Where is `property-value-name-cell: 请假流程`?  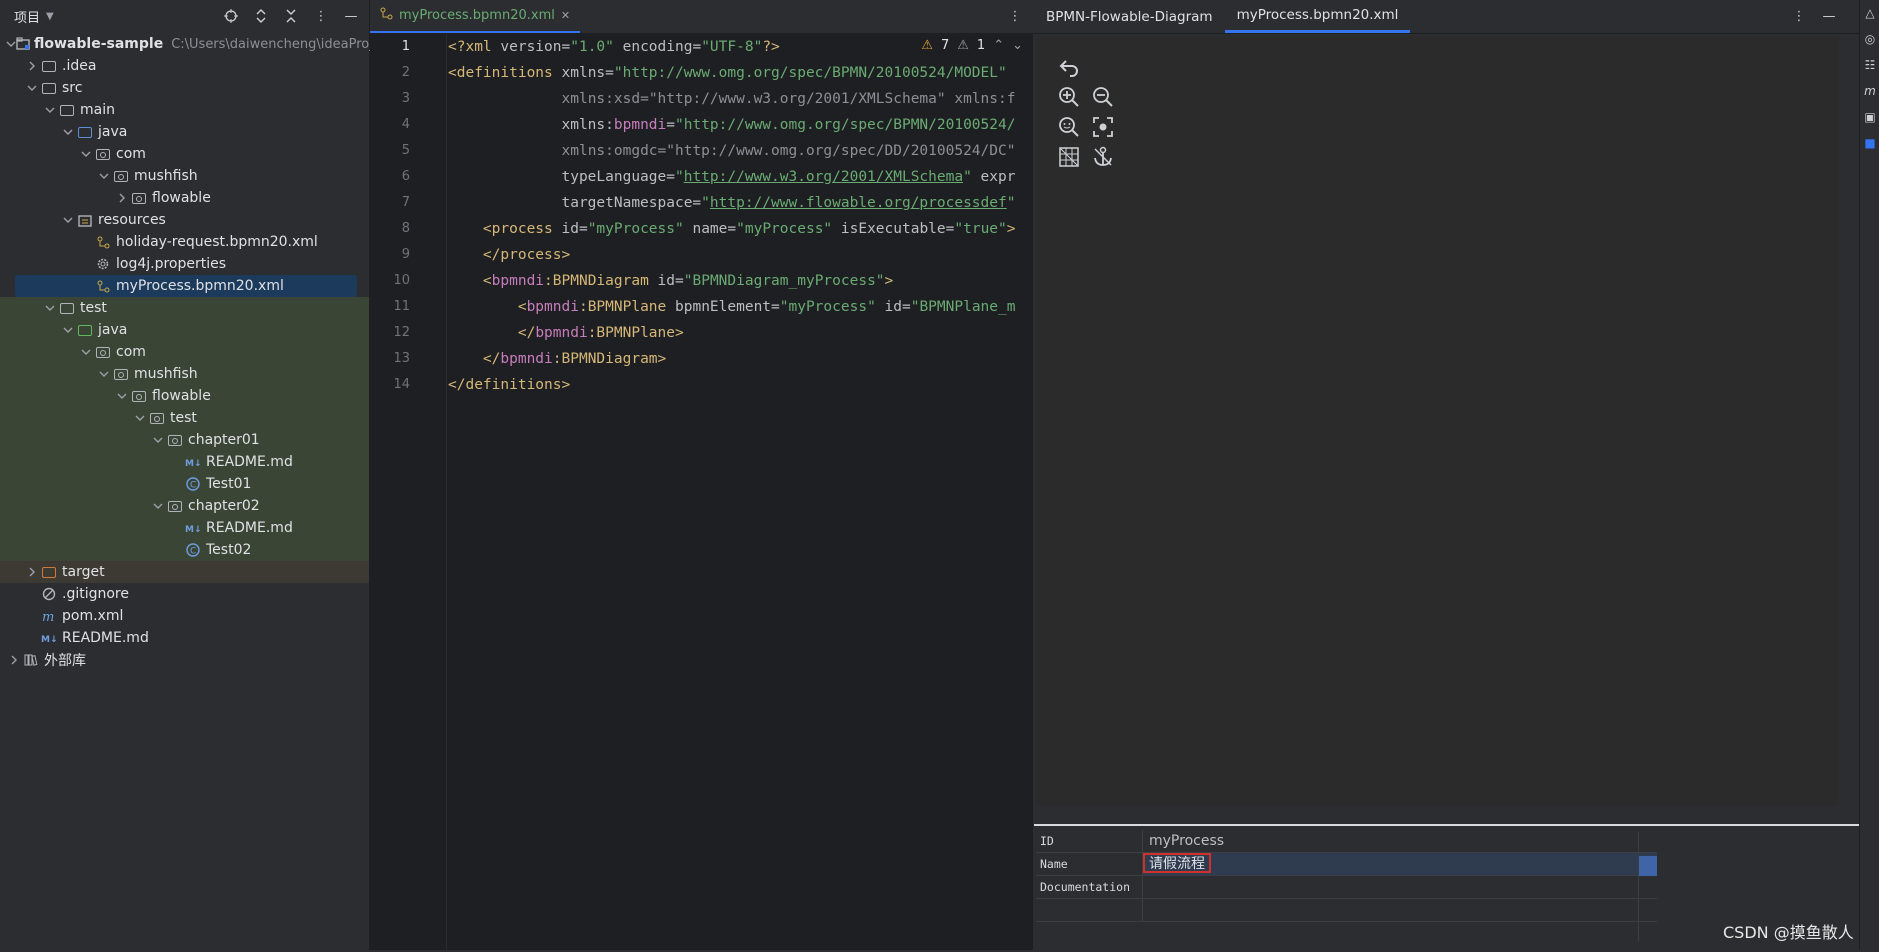
property-value-name-cell: 请假流程 is located at coordinates (1400, 864).